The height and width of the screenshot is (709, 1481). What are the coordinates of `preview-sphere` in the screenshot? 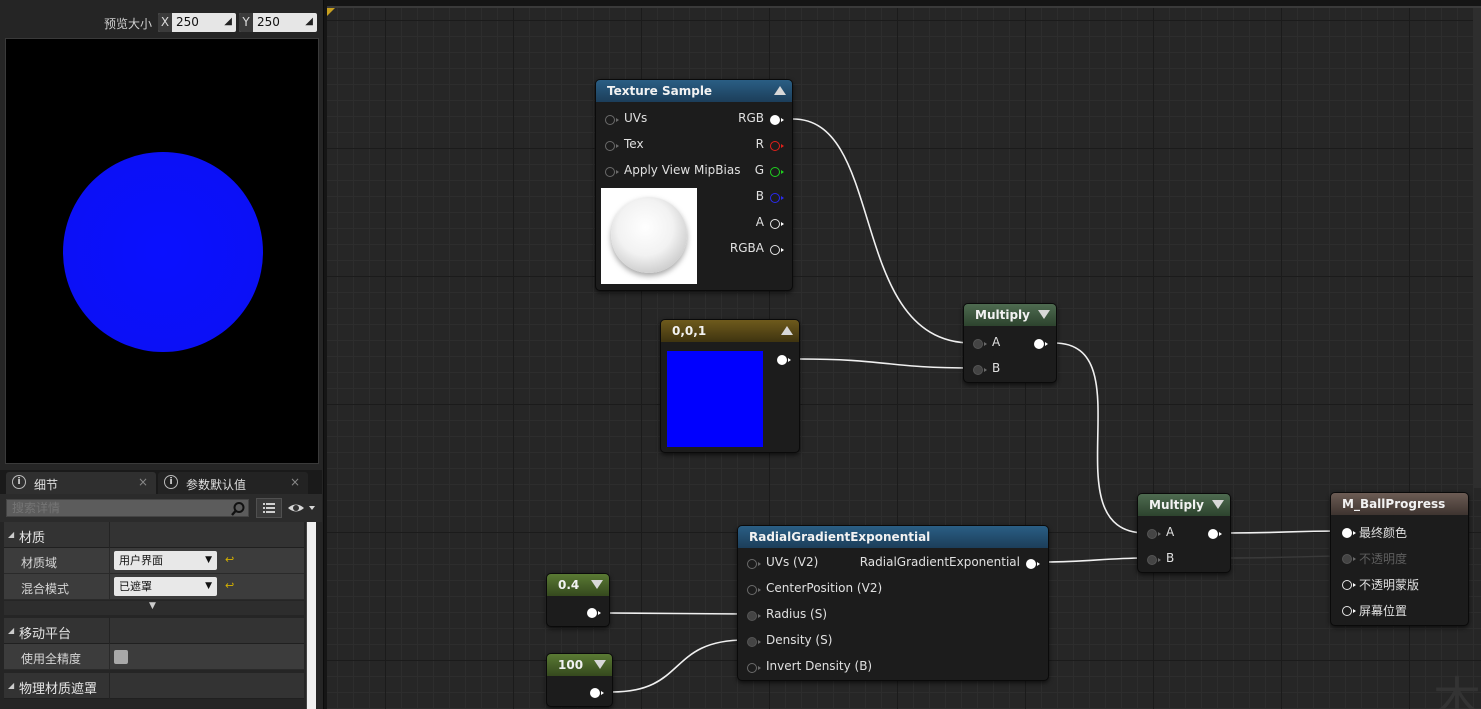 It's located at (163, 252).